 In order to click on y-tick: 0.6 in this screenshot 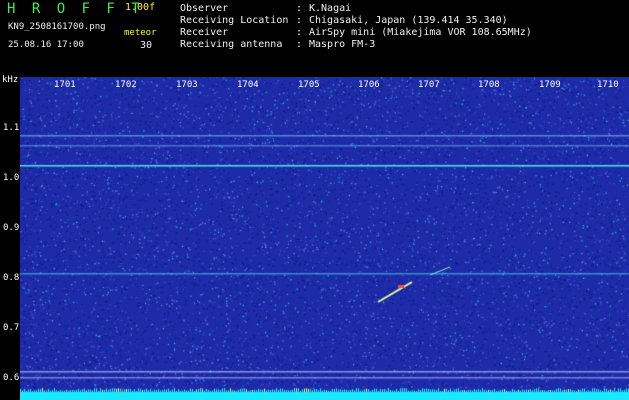, I will do `click(11, 378)`.